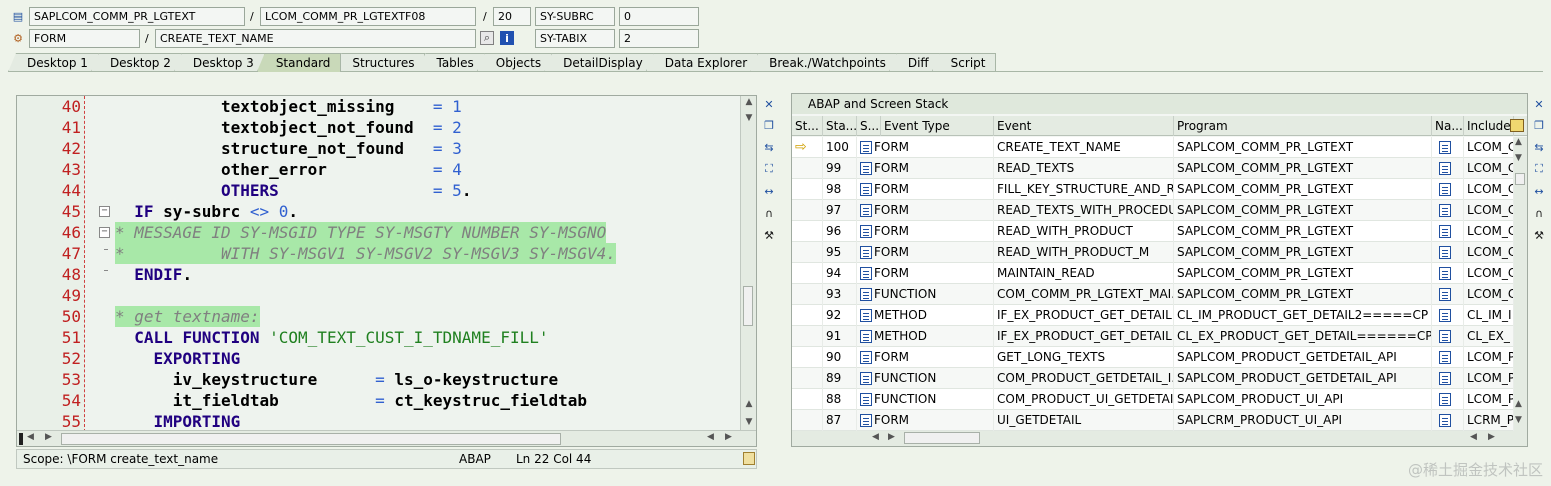 The height and width of the screenshot is (486, 1551). I want to click on tab-break-watchpoints: Break./Watchpoints, so click(823, 62).